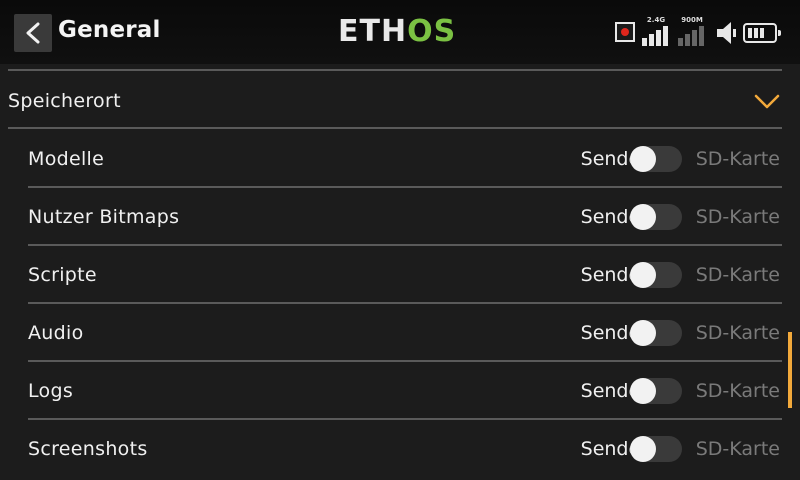  I want to click on storage-row-audio: Audio Sender SD-Karte, so click(405, 333).